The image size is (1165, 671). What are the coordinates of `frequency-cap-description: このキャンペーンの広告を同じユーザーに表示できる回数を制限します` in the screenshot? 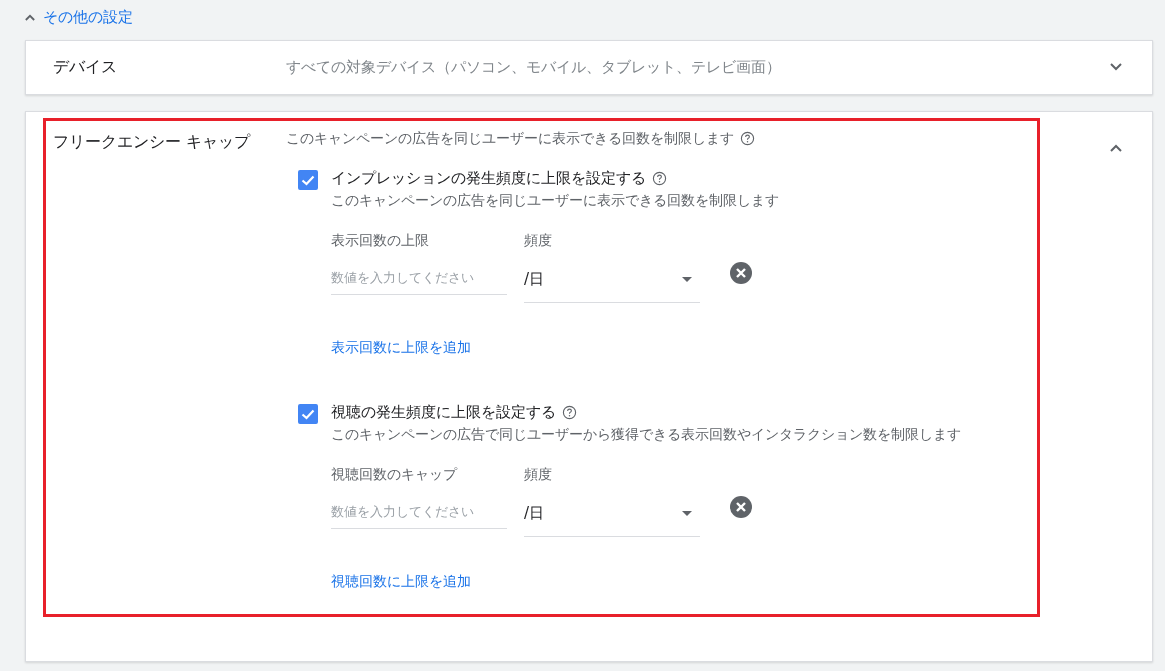 It's located at (510, 138).